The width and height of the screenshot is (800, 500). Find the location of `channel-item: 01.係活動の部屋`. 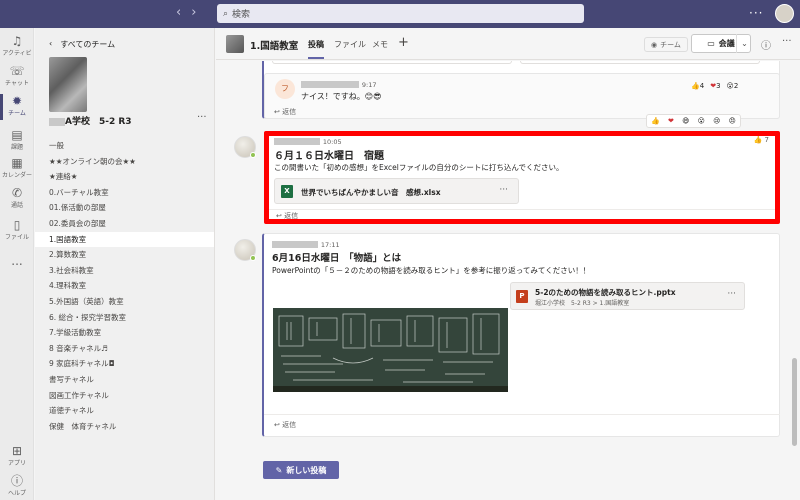

channel-item: 01.係活動の部屋 is located at coordinates (124, 208).